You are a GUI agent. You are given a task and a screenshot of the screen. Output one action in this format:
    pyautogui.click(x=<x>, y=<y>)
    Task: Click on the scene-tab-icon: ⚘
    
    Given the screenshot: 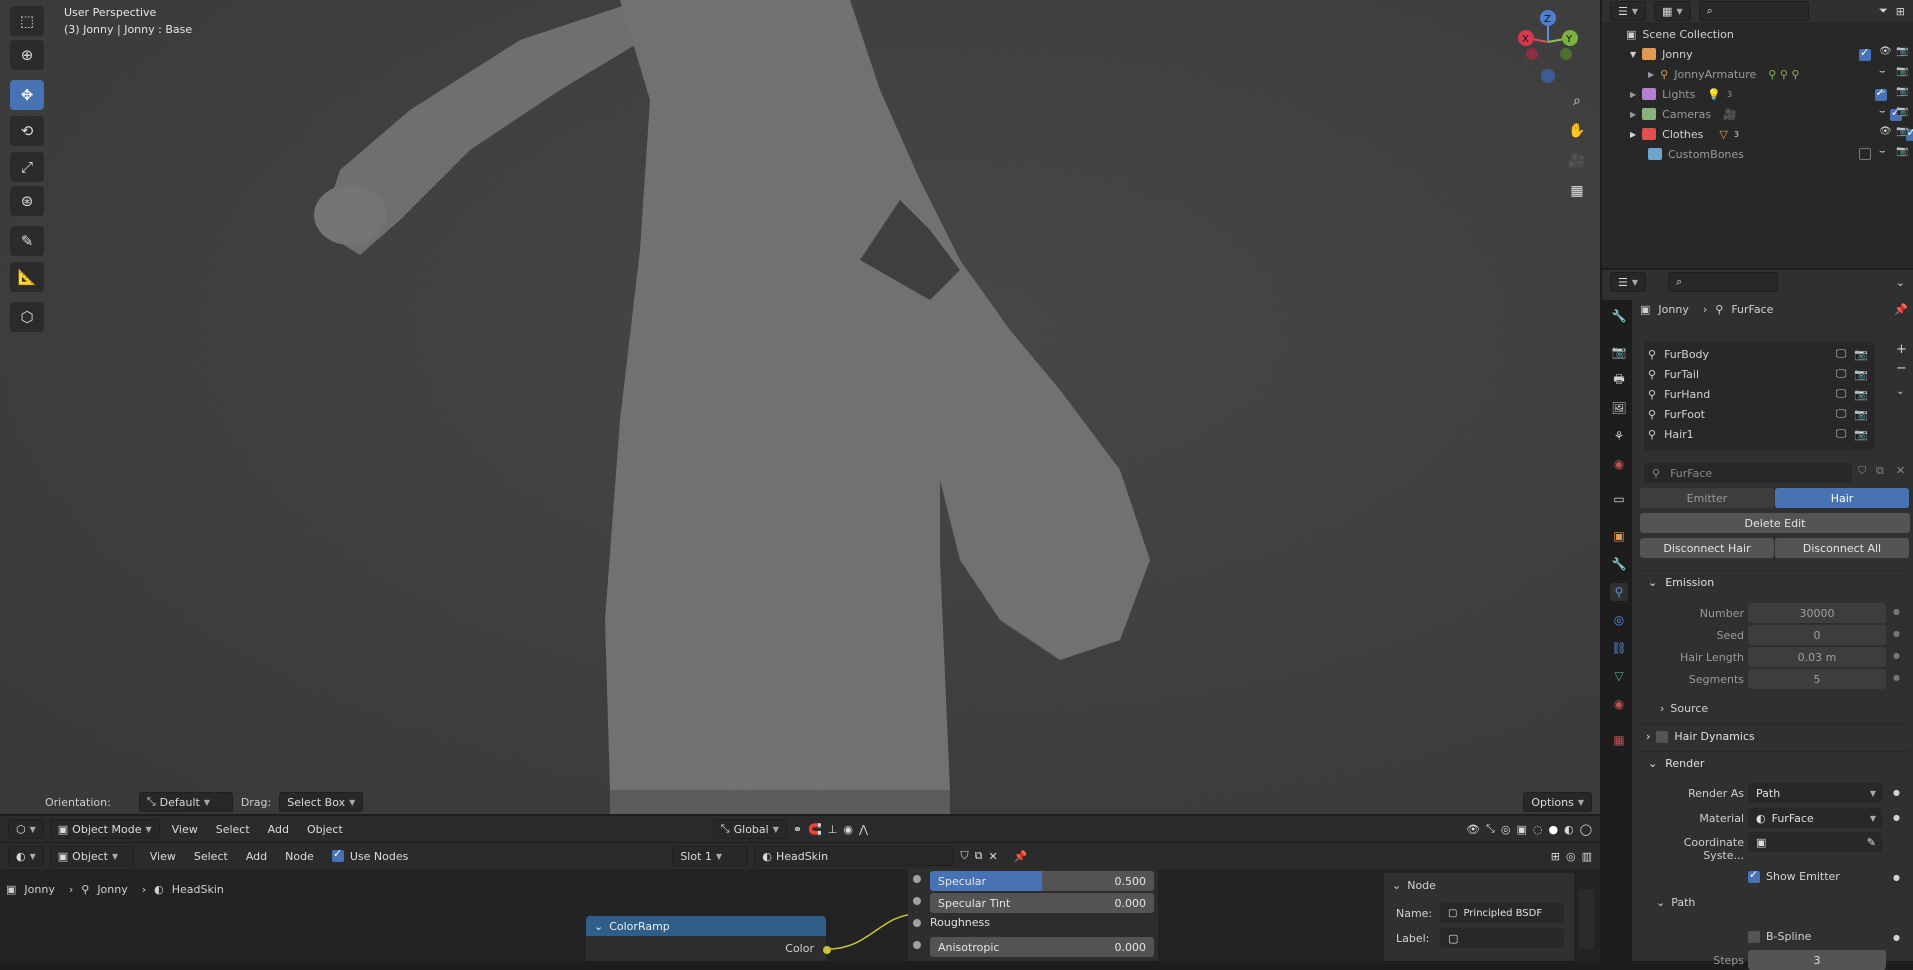 What is the action you would take?
    pyautogui.click(x=1619, y=436)
    